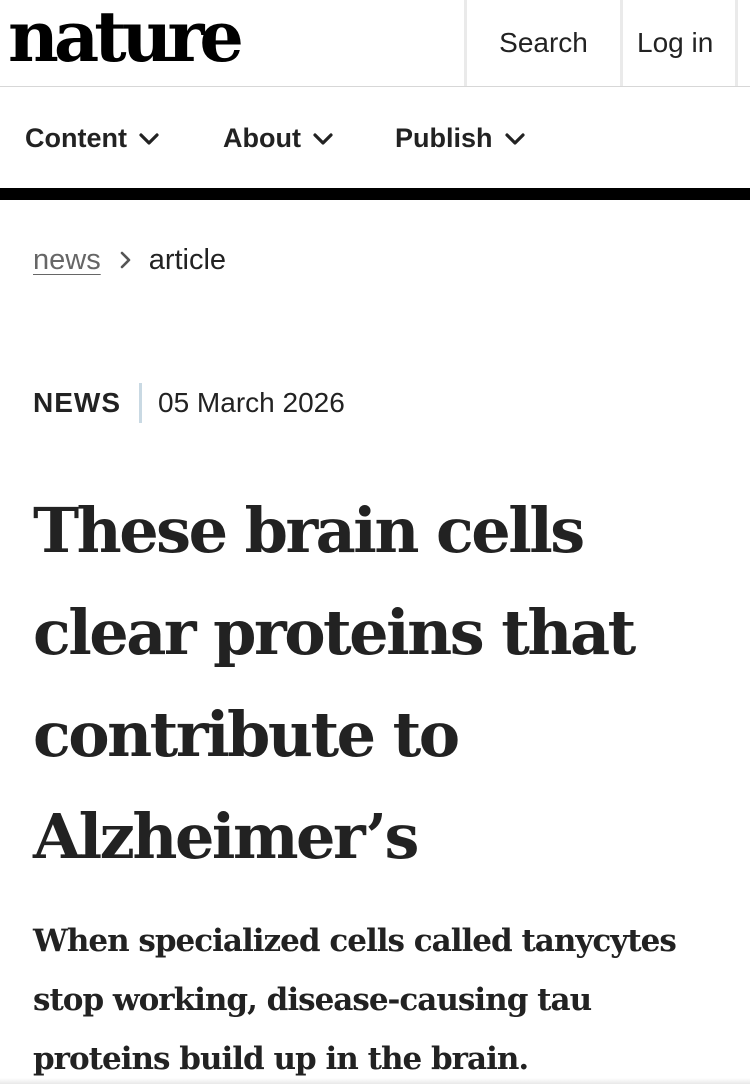 The height and width of the screenshot is (1084, 750). What do you see at coordinates (375, 194) in the screenshot?
I see `nav-divider-rule` at bounding box center [375, 194].